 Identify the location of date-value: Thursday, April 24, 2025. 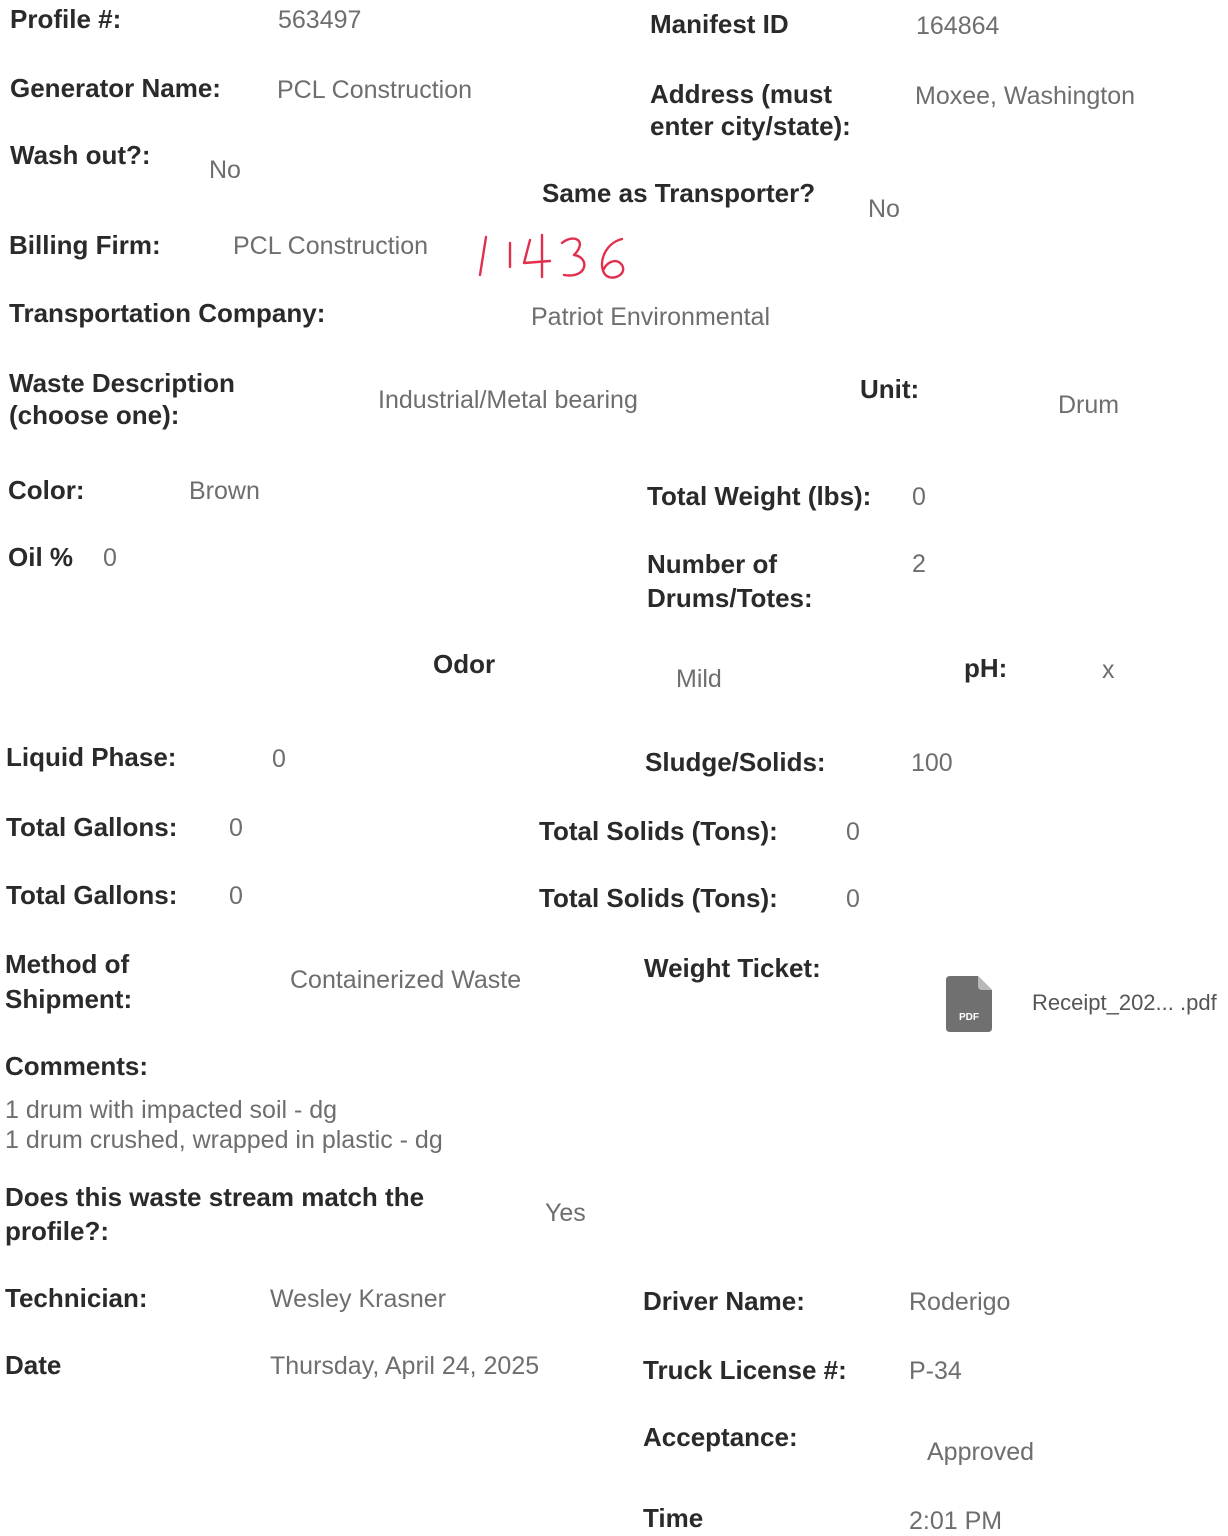
(405, 1366).